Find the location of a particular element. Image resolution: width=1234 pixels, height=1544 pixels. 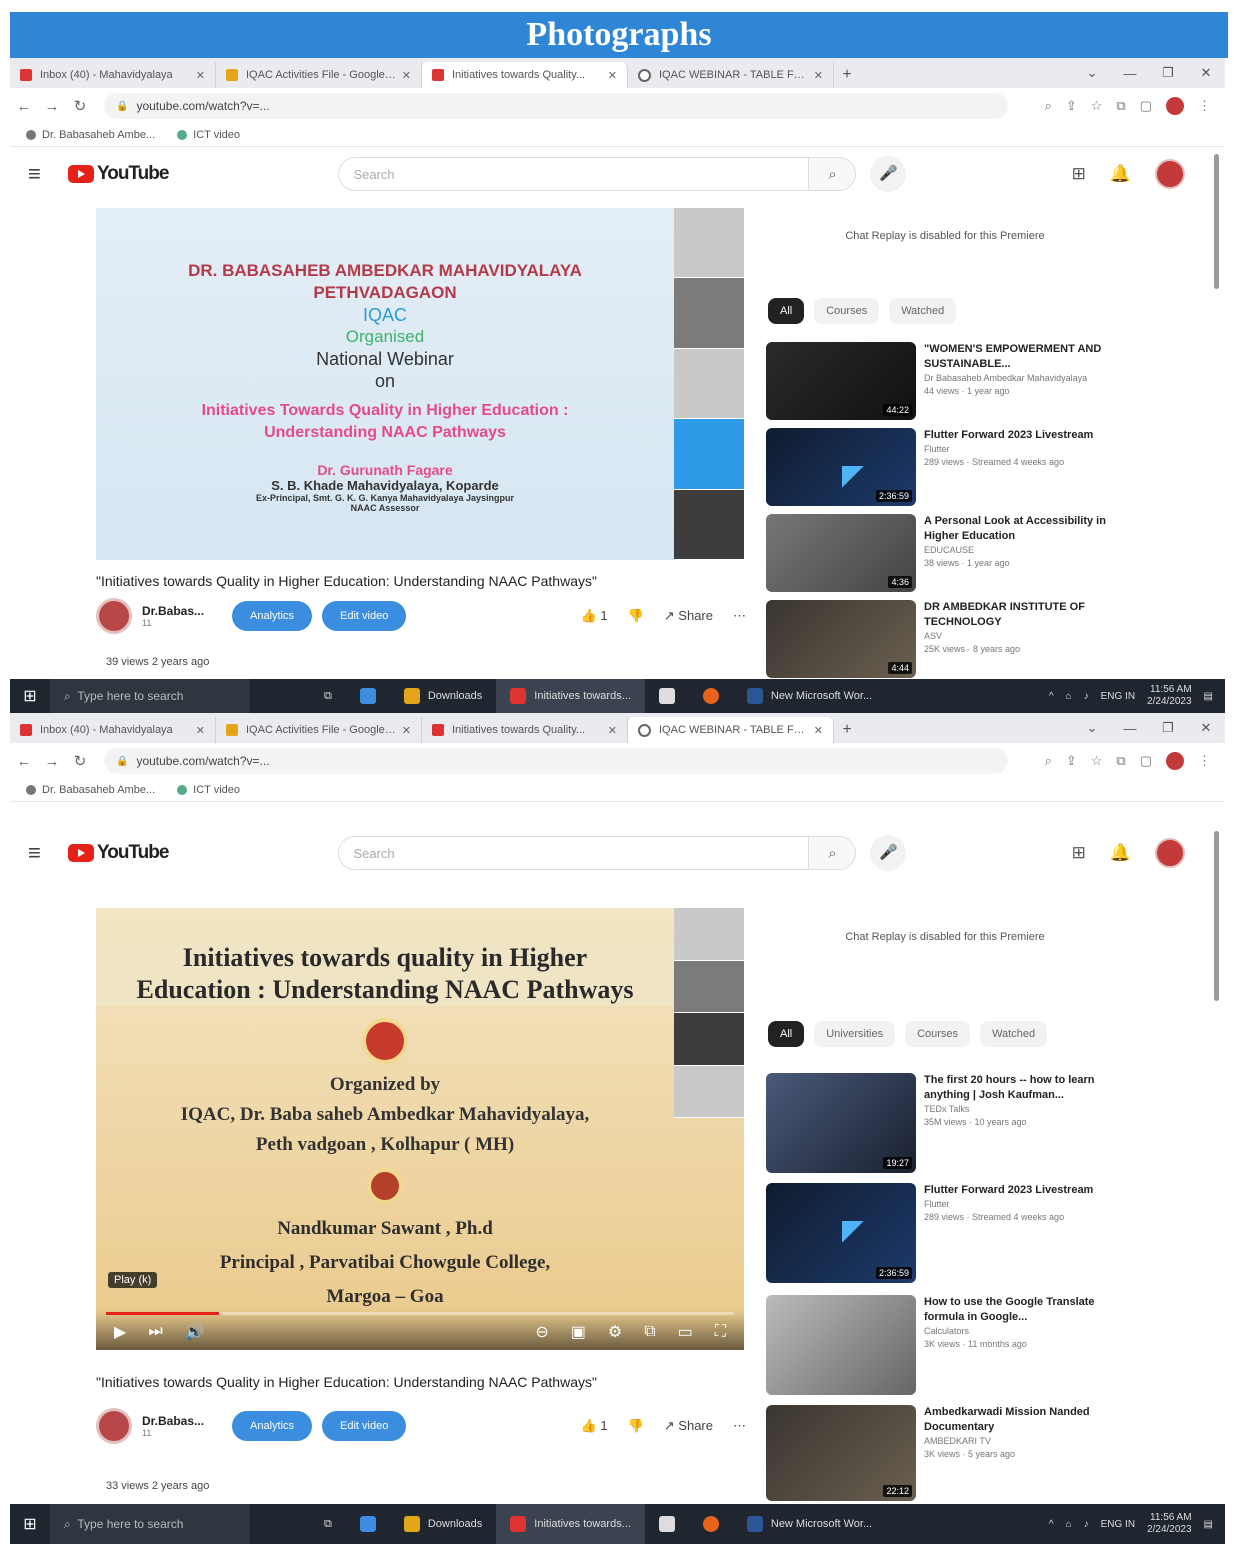

create-video-icon: ⊞ is located at coordinates (1079, 853).